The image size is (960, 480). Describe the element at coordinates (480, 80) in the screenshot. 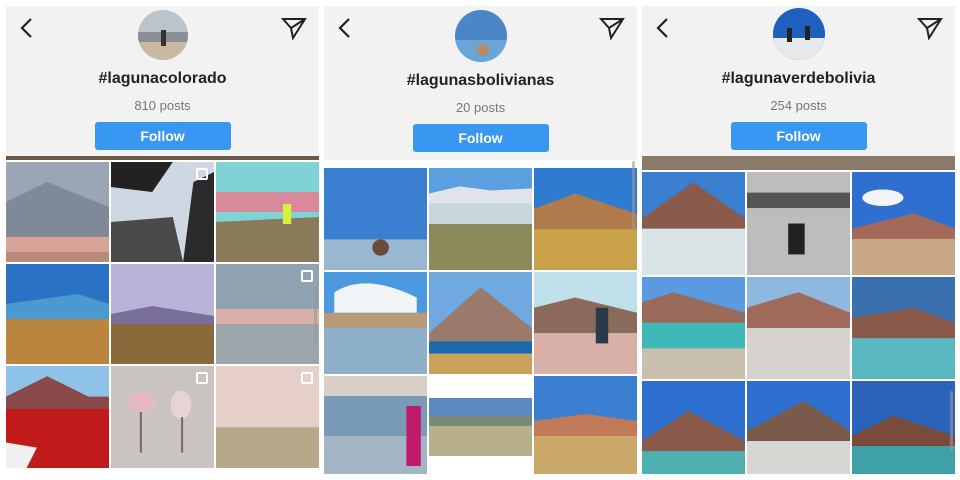

I see `hashtag-title: #lagunasbolivianas` at that location.